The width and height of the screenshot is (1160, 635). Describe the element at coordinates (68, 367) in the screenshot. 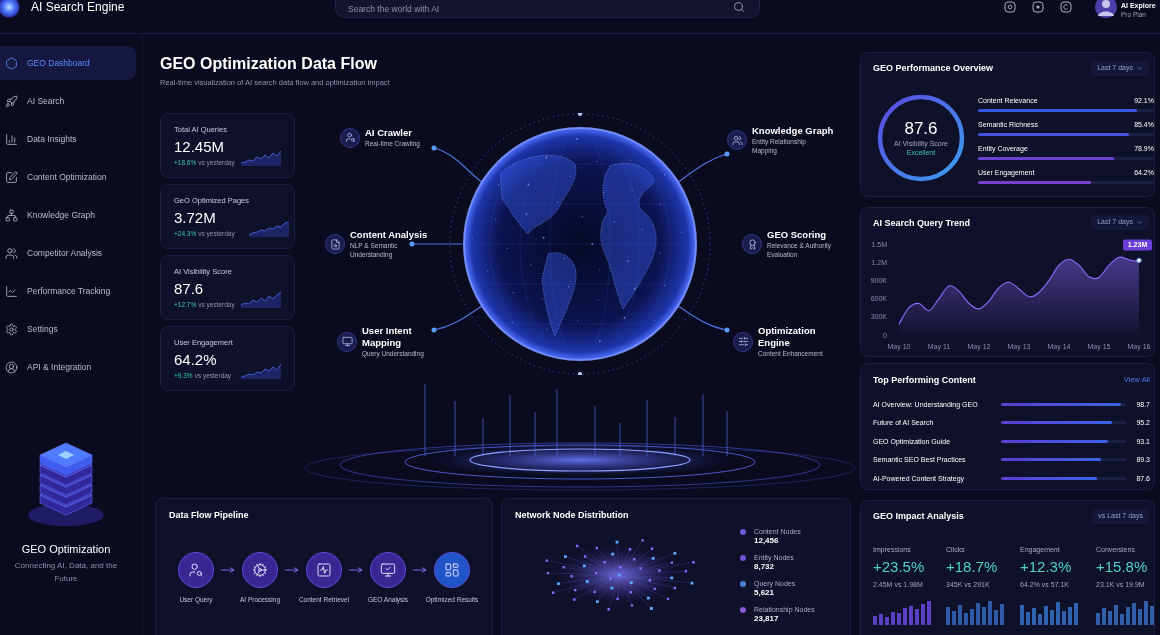

I see `sidebar-item: API & Integration` at that location.